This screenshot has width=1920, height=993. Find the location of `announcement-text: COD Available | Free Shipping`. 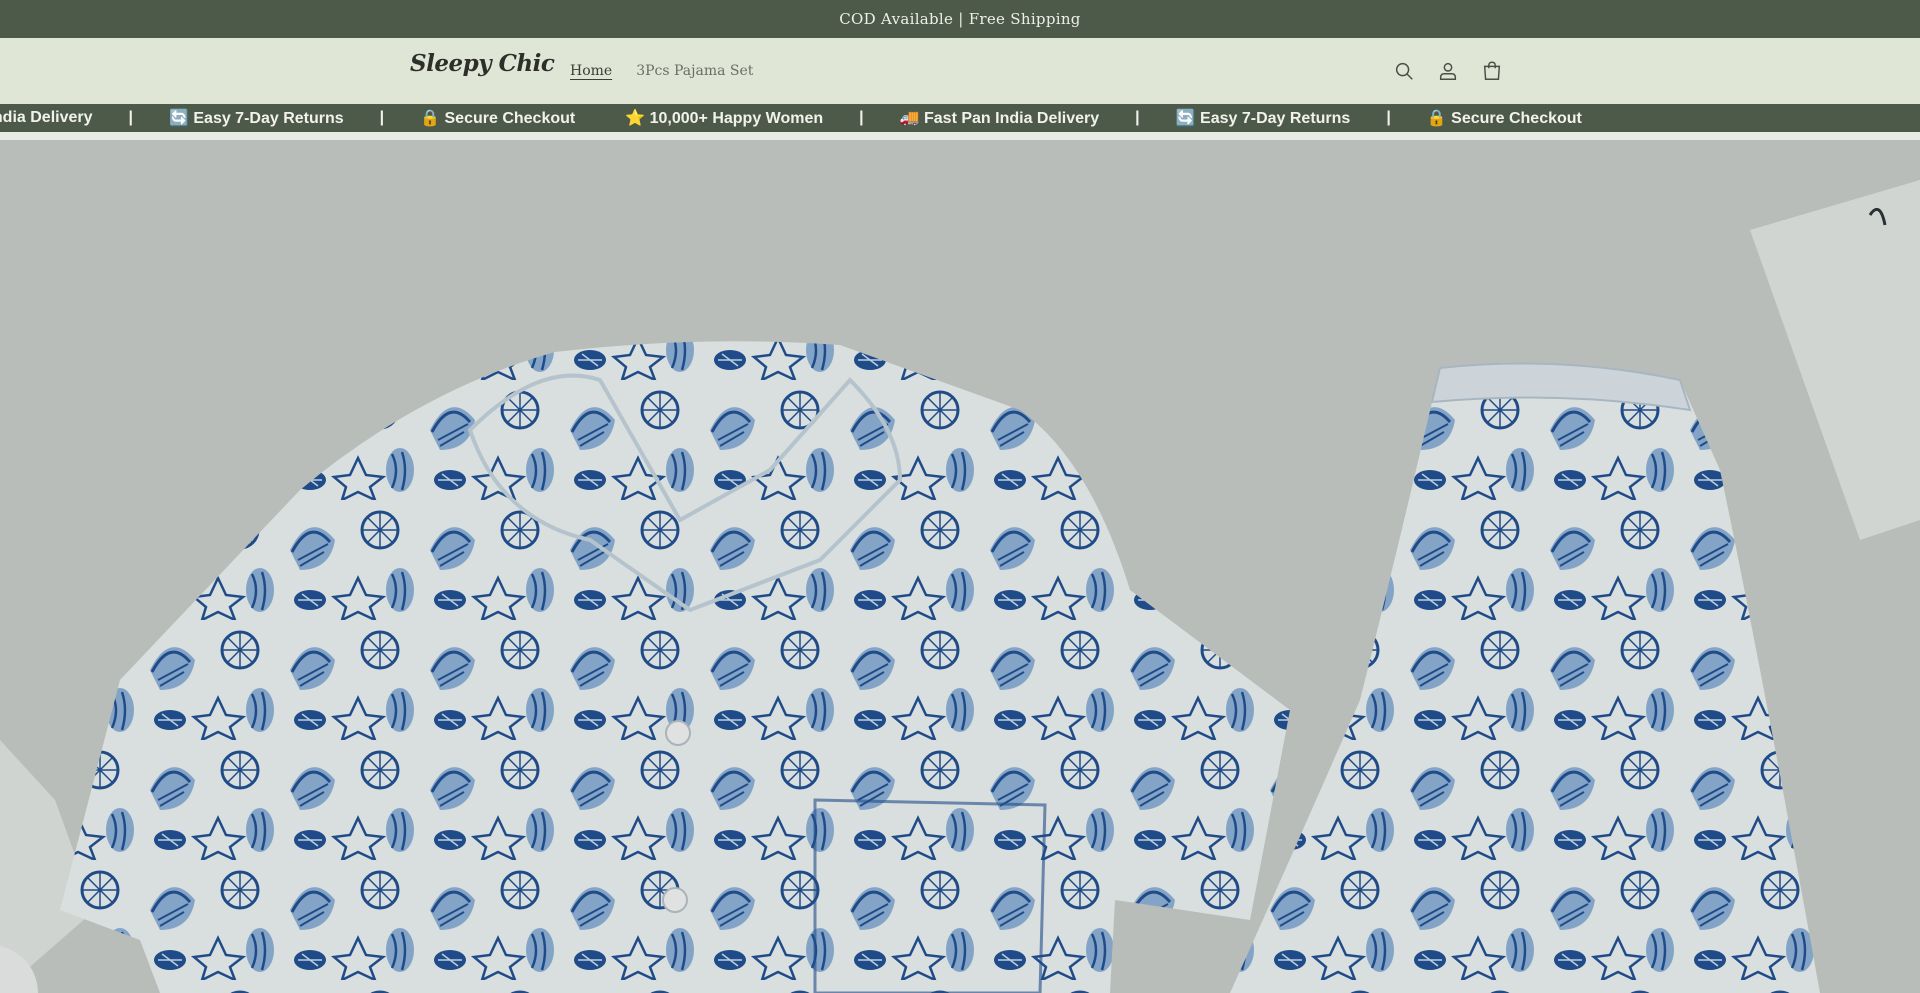

announcement-text: COD Available | Free Shipping is located at coordinates (960, 19).